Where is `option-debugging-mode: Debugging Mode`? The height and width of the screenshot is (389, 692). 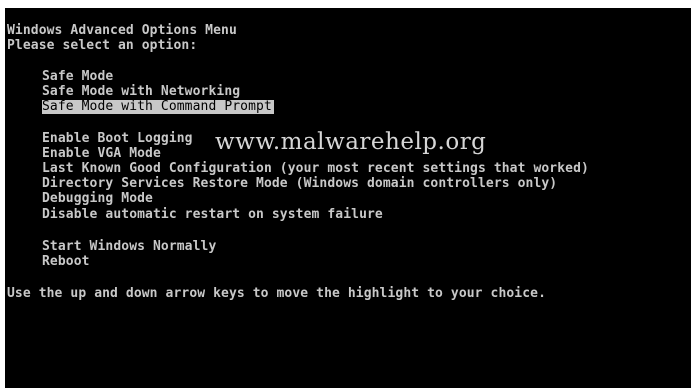 option-debugging-mode: Debugging Mode is located at coordinates (97, 199).